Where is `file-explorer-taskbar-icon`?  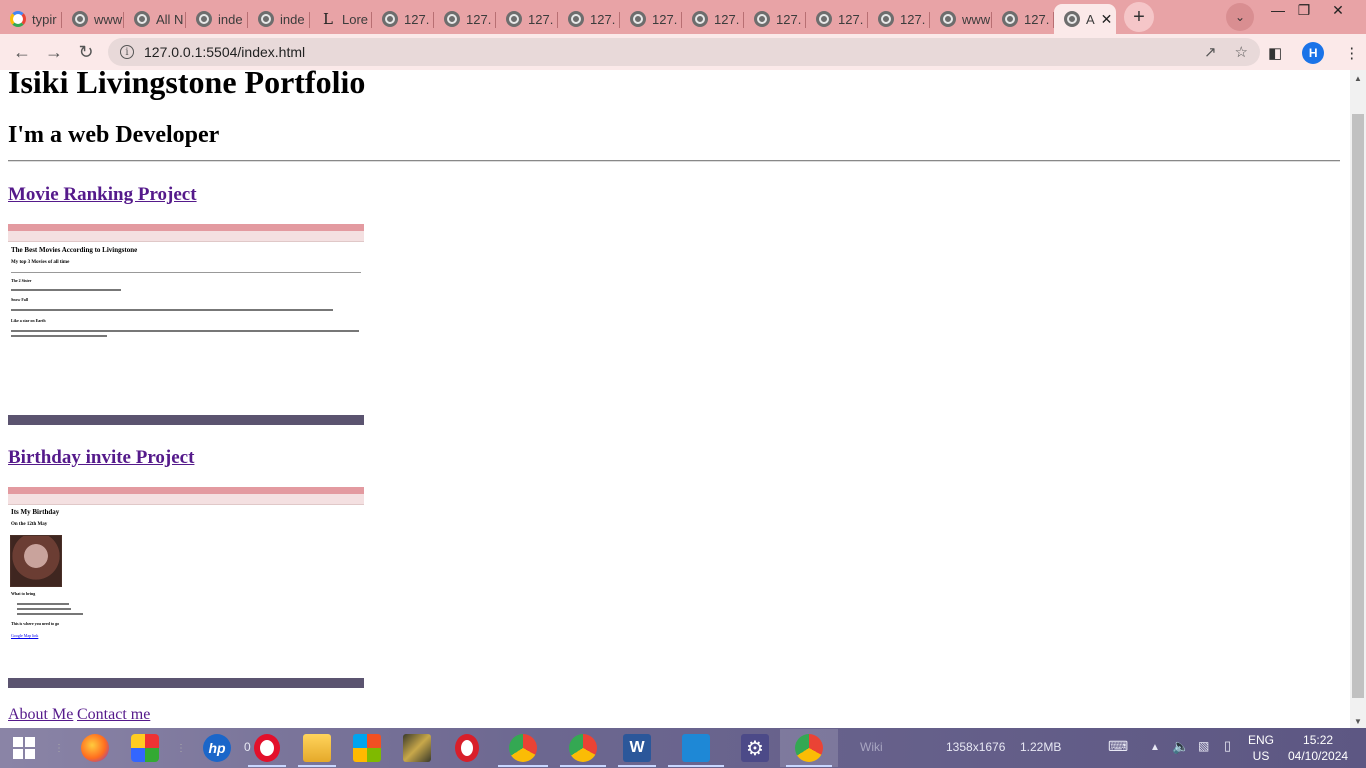
file-explorer-taskbar-icon is located at coordinates (317, 748).